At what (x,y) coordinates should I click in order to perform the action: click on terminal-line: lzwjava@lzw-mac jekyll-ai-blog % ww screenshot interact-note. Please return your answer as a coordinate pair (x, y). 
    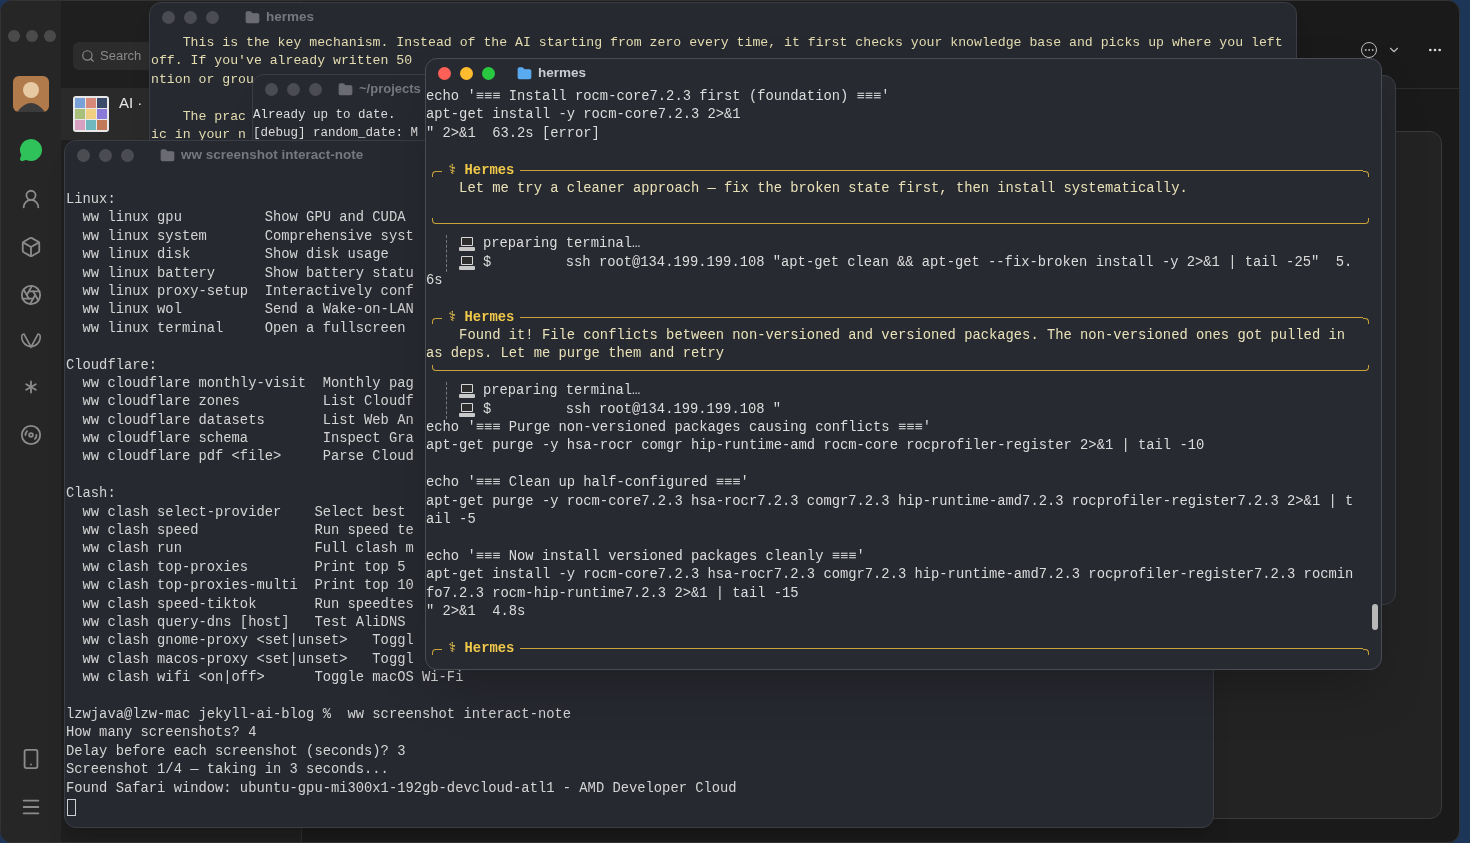
    Looking at the image, I should click on (319, 714).